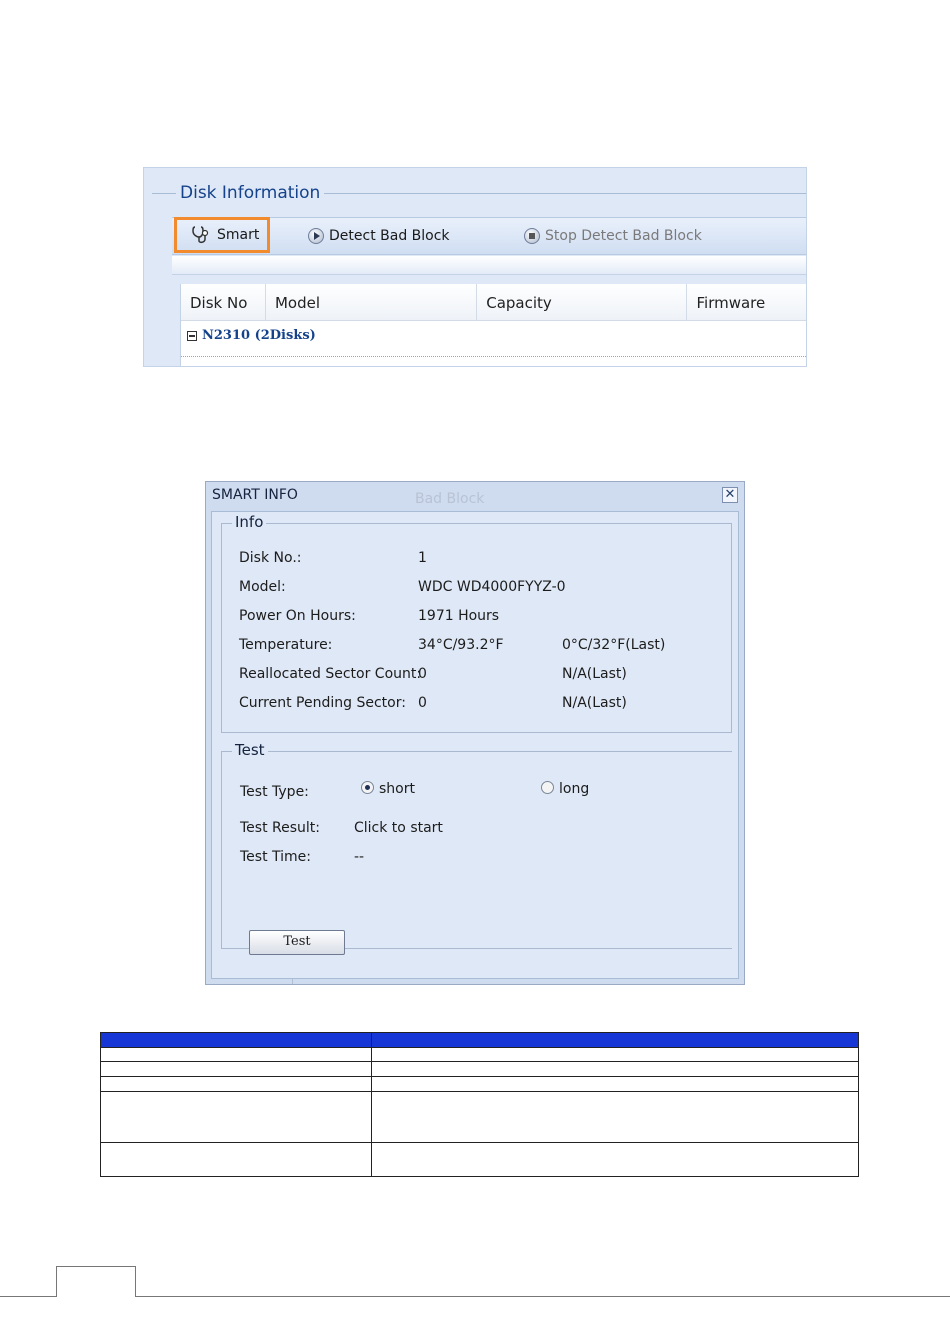  I want to click on reallocated-sector-last-value: N/A(Last), so click(594, 674).